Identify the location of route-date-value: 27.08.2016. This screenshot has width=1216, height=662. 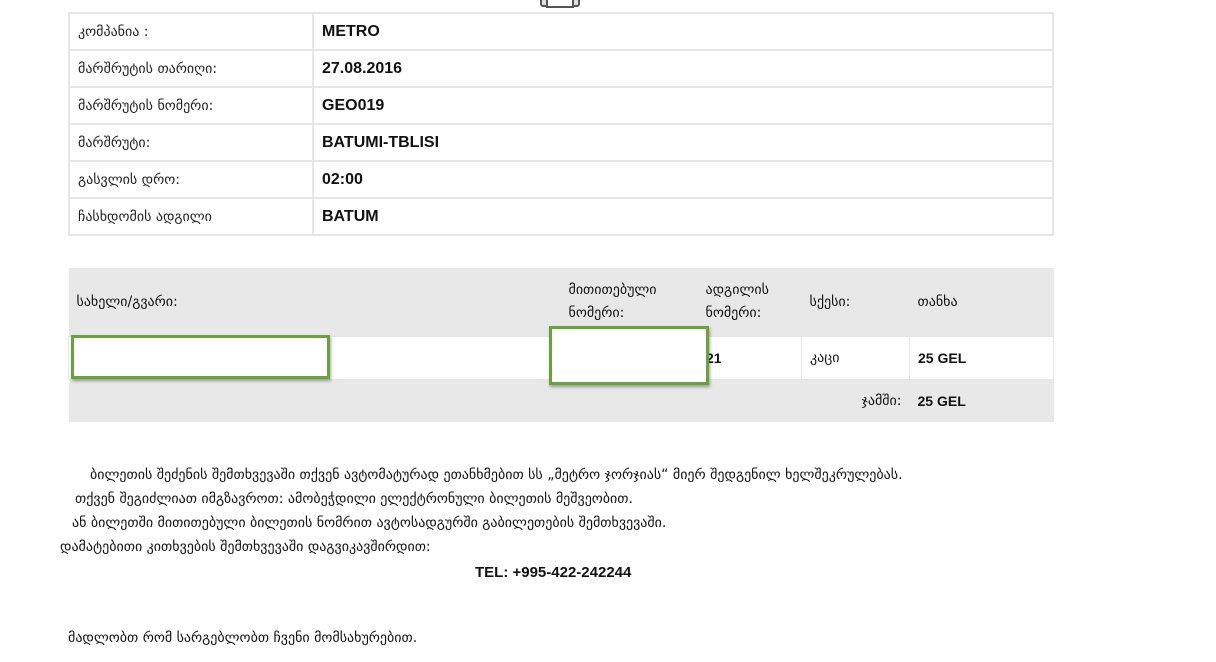
(683, 68).